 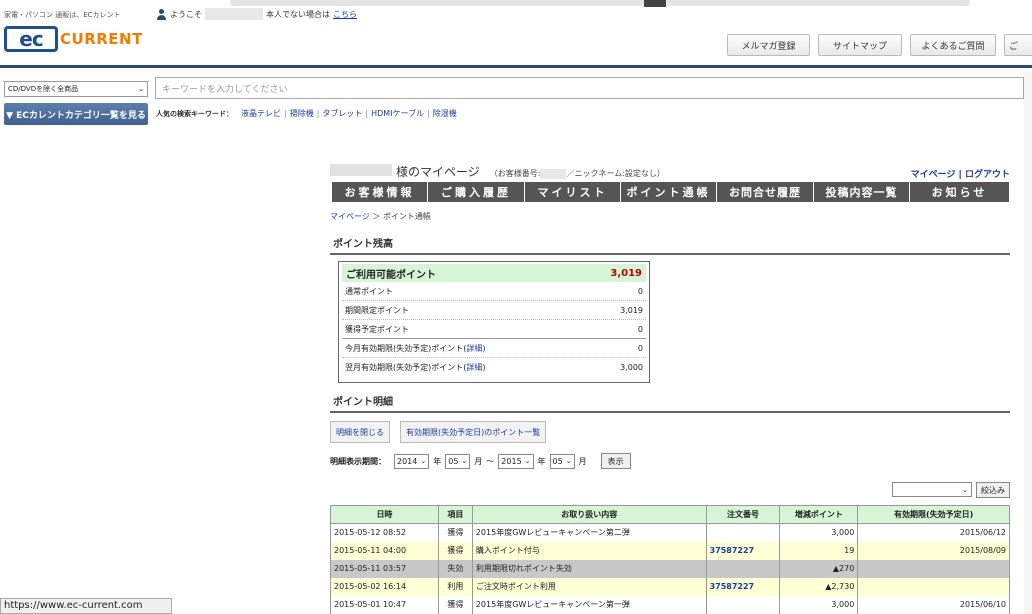 What do you see at coordinates (186, 14) in the screenshot?
I see `welcome-prefix: ようこそ` at bounding box center [186, 14].